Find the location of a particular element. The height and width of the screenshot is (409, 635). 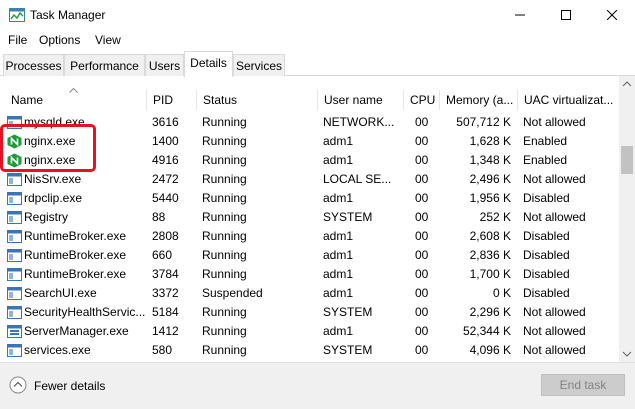

cell-name: NisSrv.exe is located at coordinates (53, 179).